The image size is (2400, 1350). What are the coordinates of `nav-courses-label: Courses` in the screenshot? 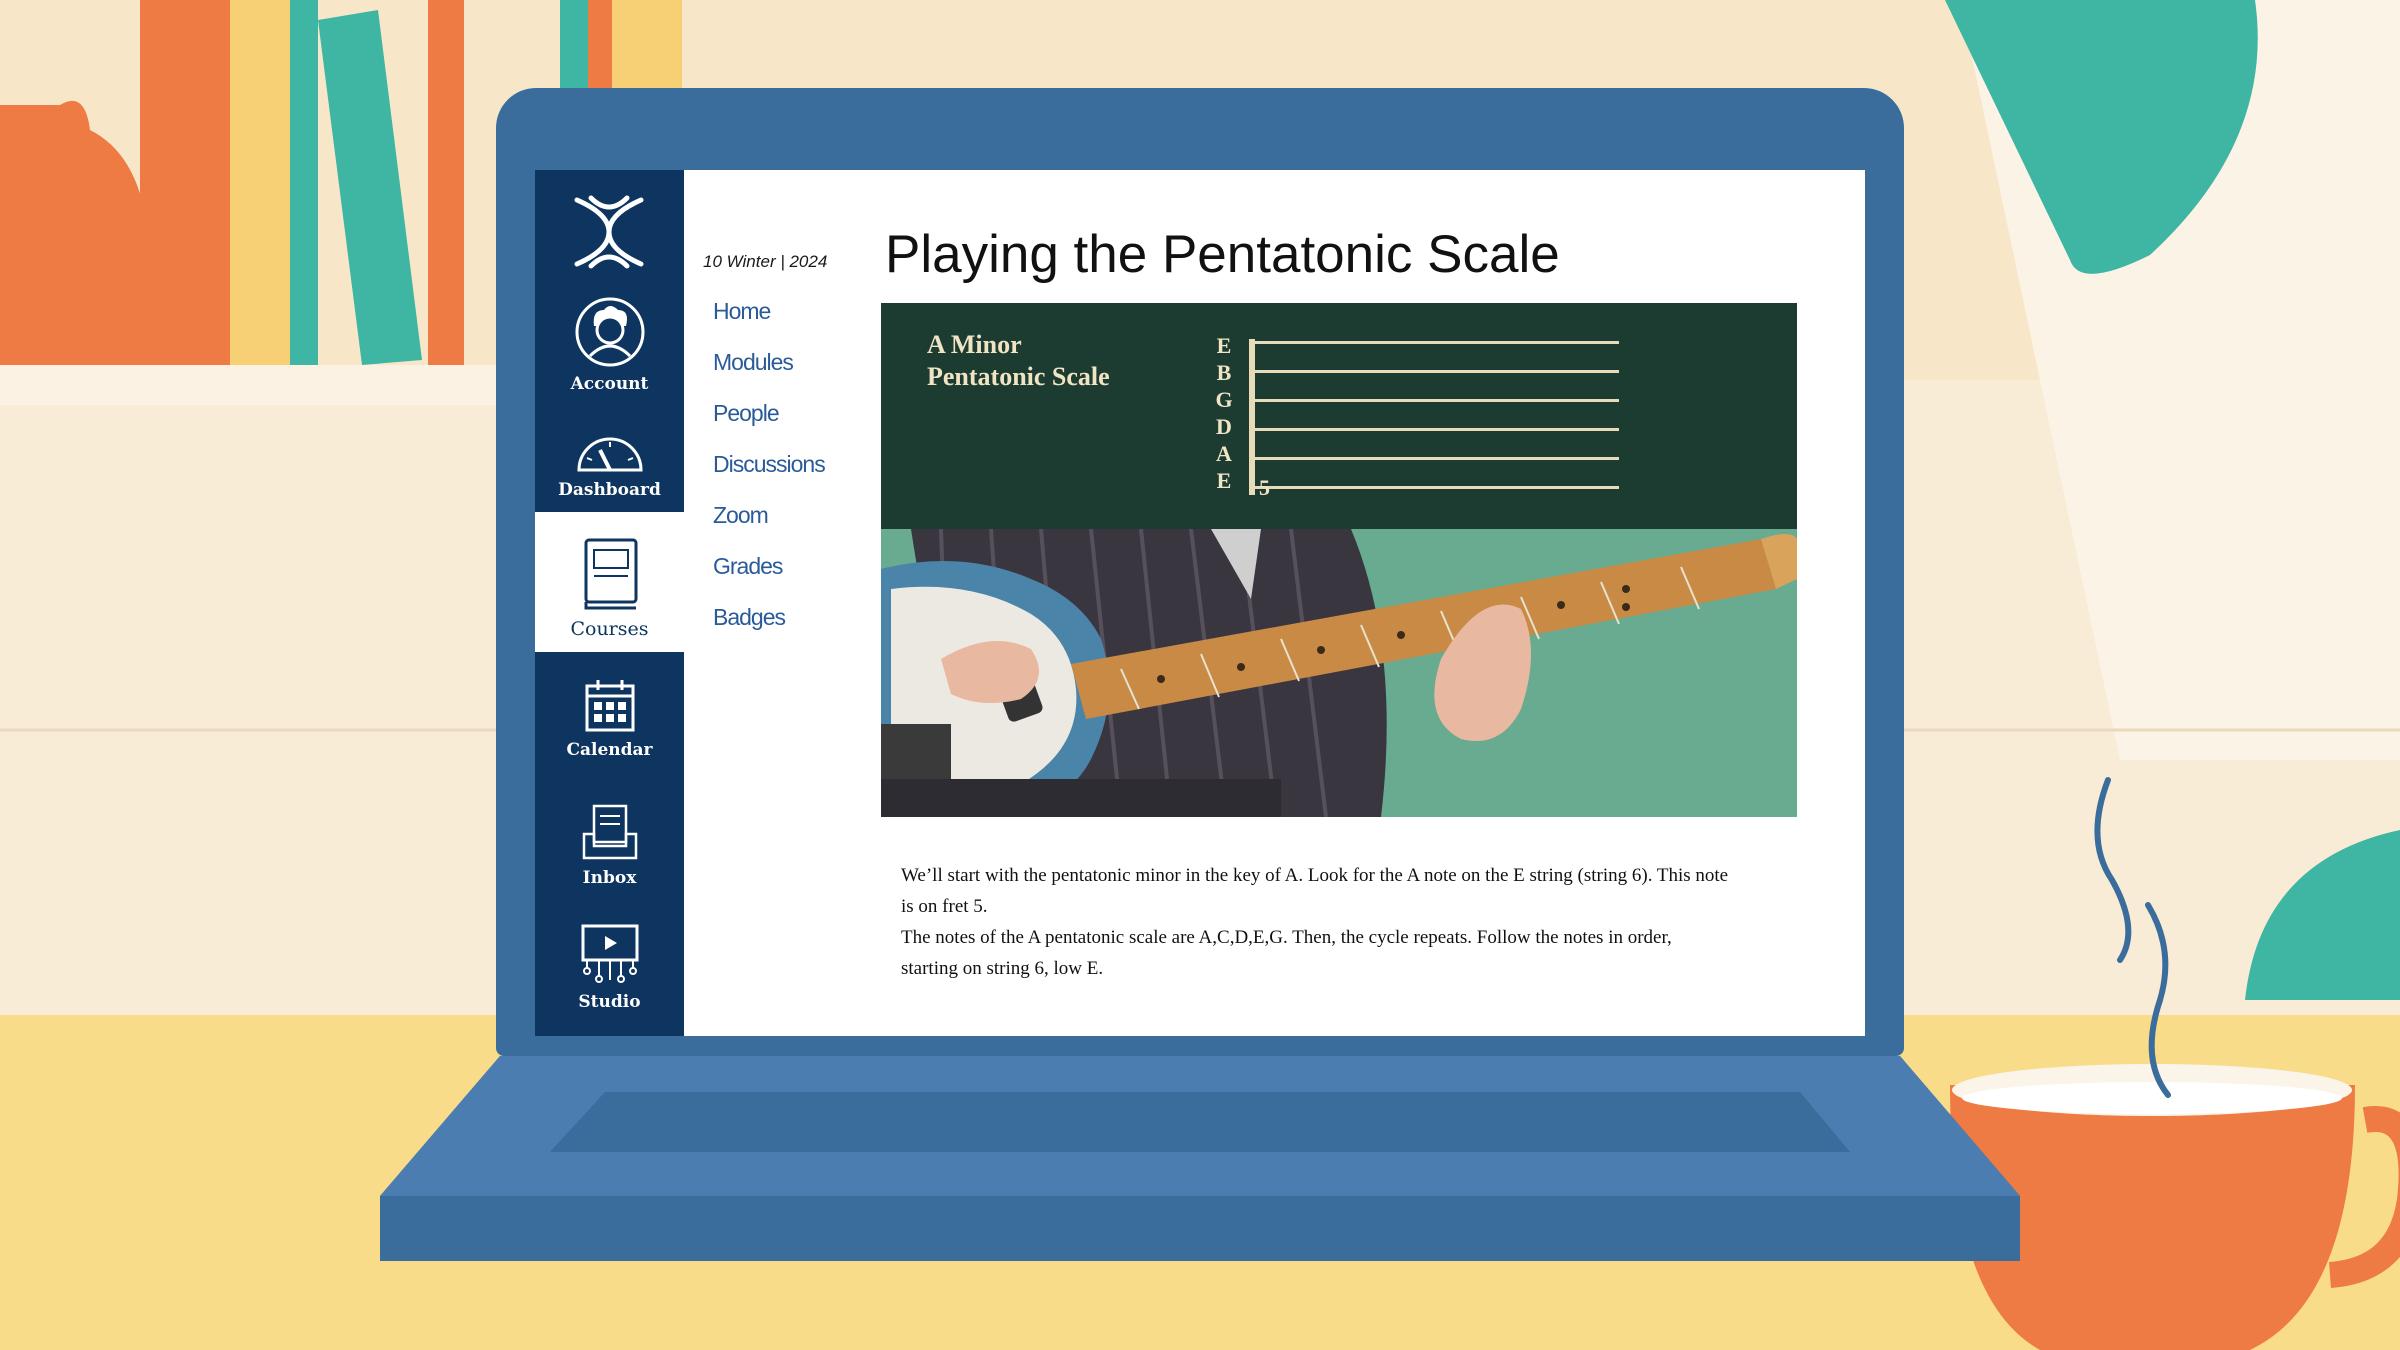 It's located at (609, 629).